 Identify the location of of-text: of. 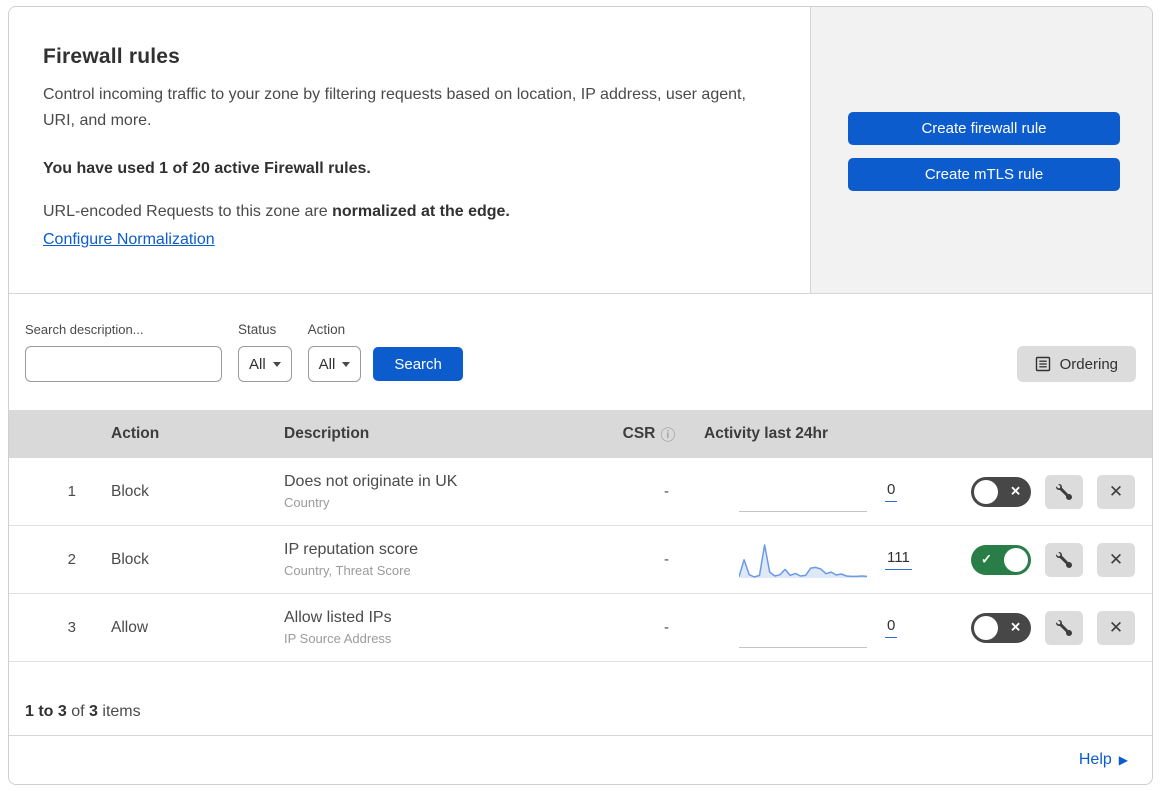
(78, 711).